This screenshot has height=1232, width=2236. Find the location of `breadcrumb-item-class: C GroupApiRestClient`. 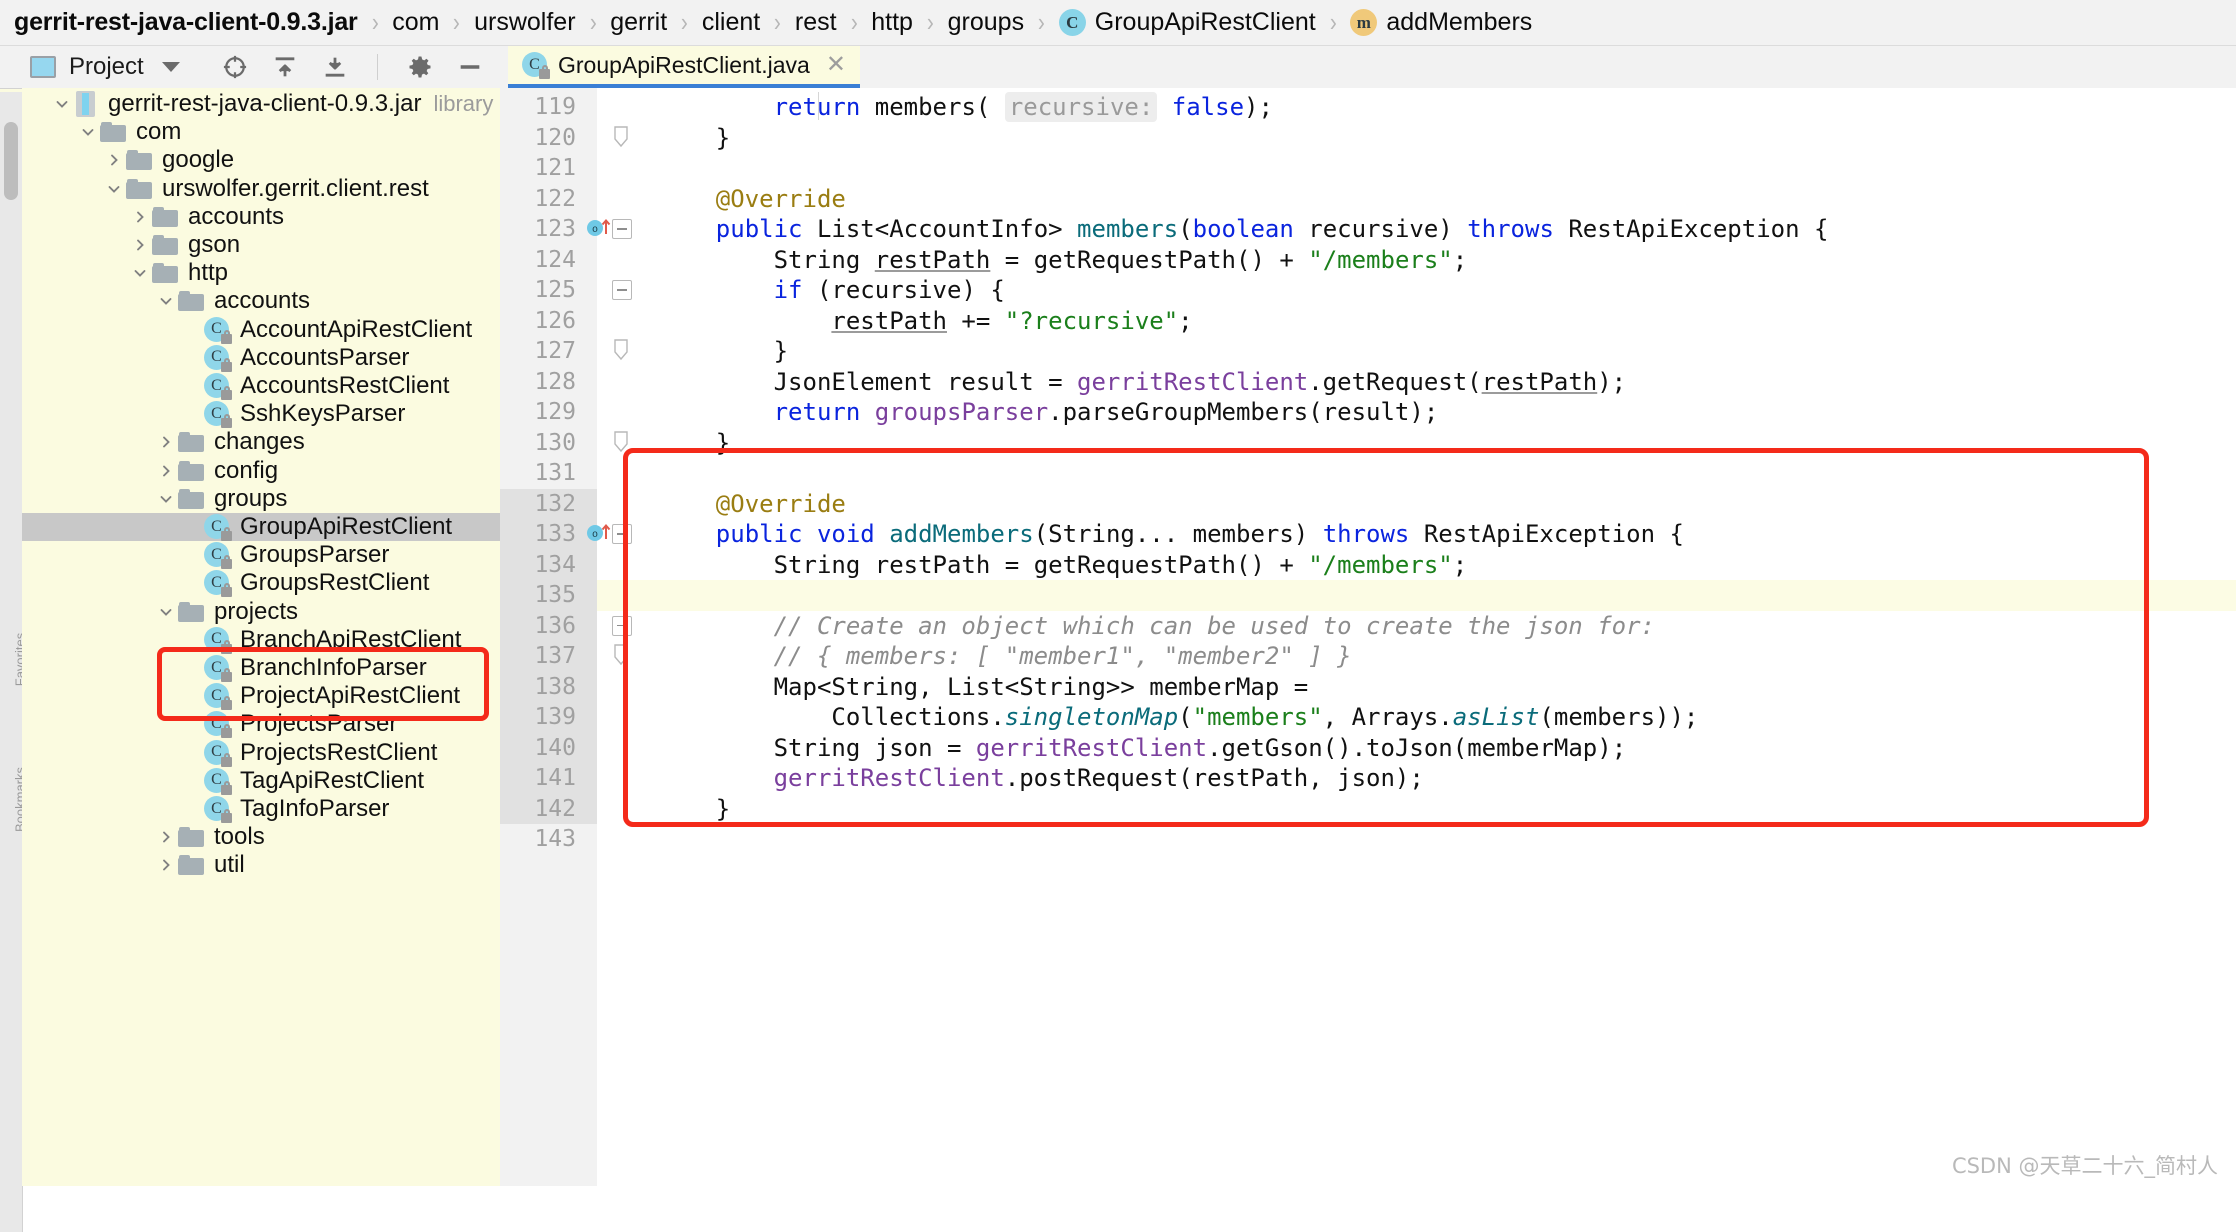

breadcrumb-item-class: C GroupApiRestClient is located at coordinates (1187, 22).